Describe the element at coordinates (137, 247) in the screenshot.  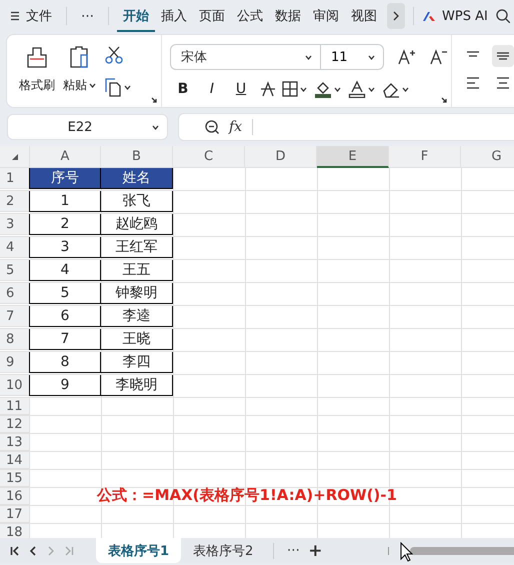
I see `table-cell: 王红军` at that location.